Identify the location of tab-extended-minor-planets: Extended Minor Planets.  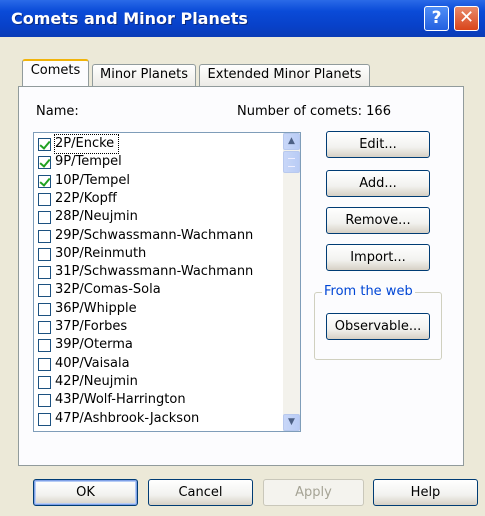
(284, 75).